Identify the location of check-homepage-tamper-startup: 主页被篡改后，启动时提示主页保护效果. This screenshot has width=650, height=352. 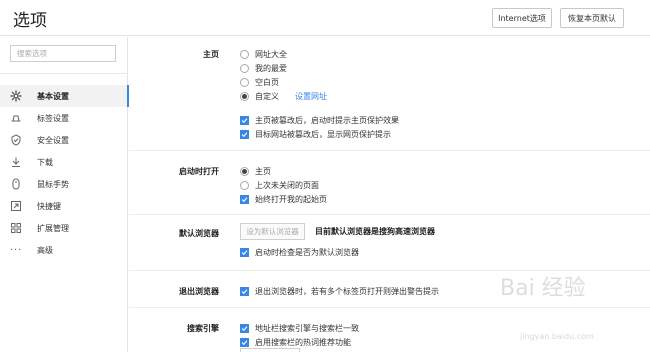
(319, 120).